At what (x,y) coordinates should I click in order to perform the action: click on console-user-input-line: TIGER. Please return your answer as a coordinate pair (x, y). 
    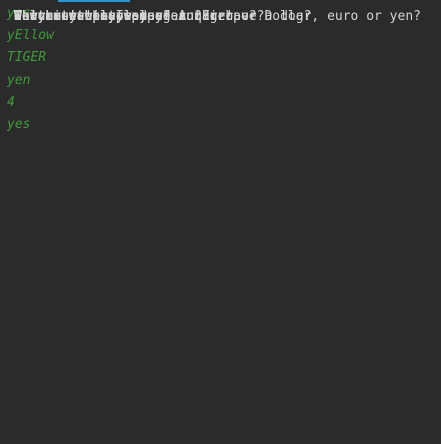
    Looking at the image, I should click on (27, 58).